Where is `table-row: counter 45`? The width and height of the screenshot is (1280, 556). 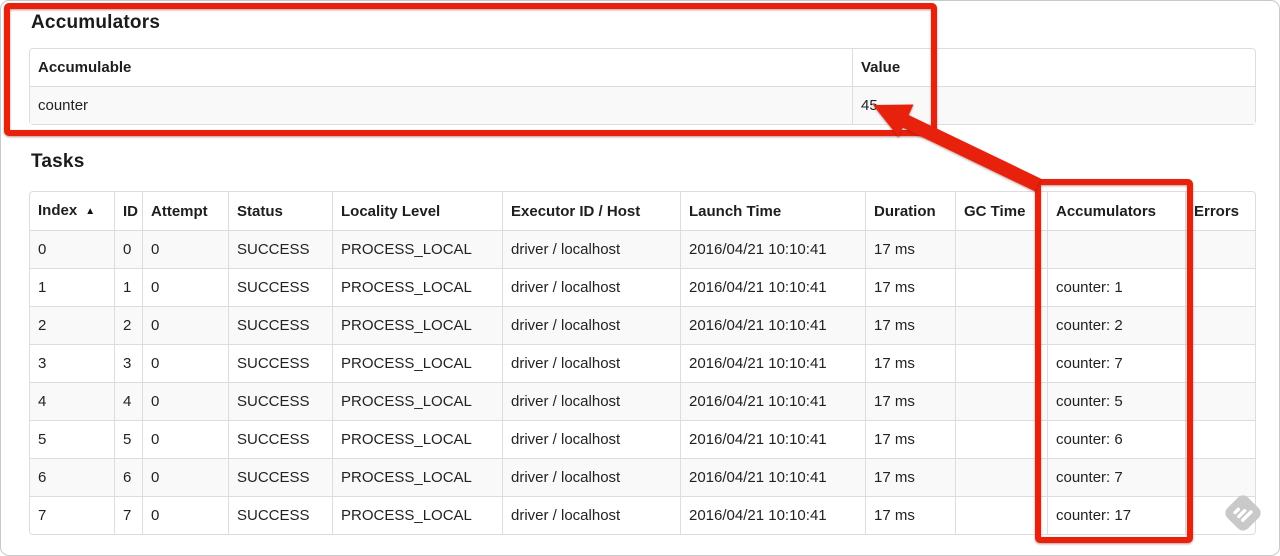 table-row: counter 45 is located at coordinates (642, 105).